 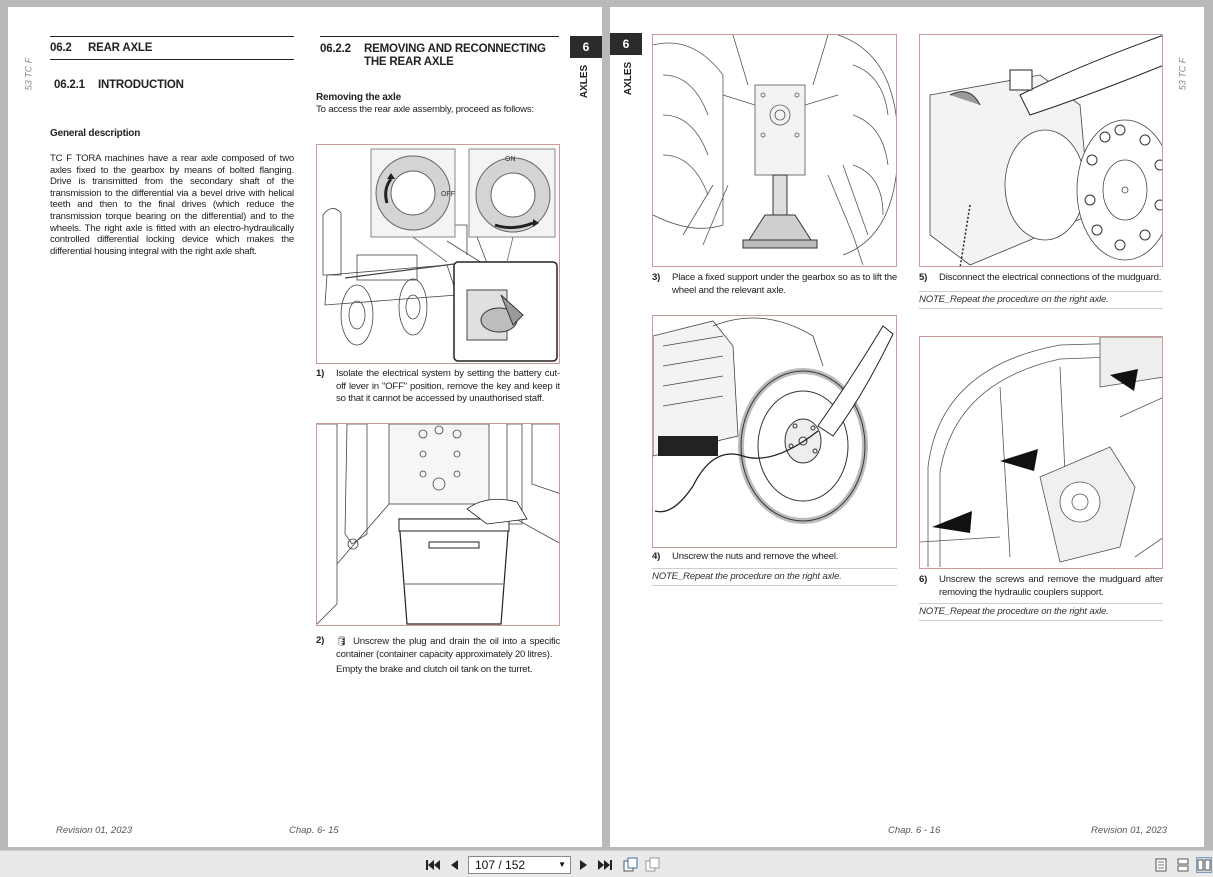 What do you see at coordinates (335, 49) in the screenshot?
I see `procedure-number: 06.2.2` at bounding box center [335, 49].